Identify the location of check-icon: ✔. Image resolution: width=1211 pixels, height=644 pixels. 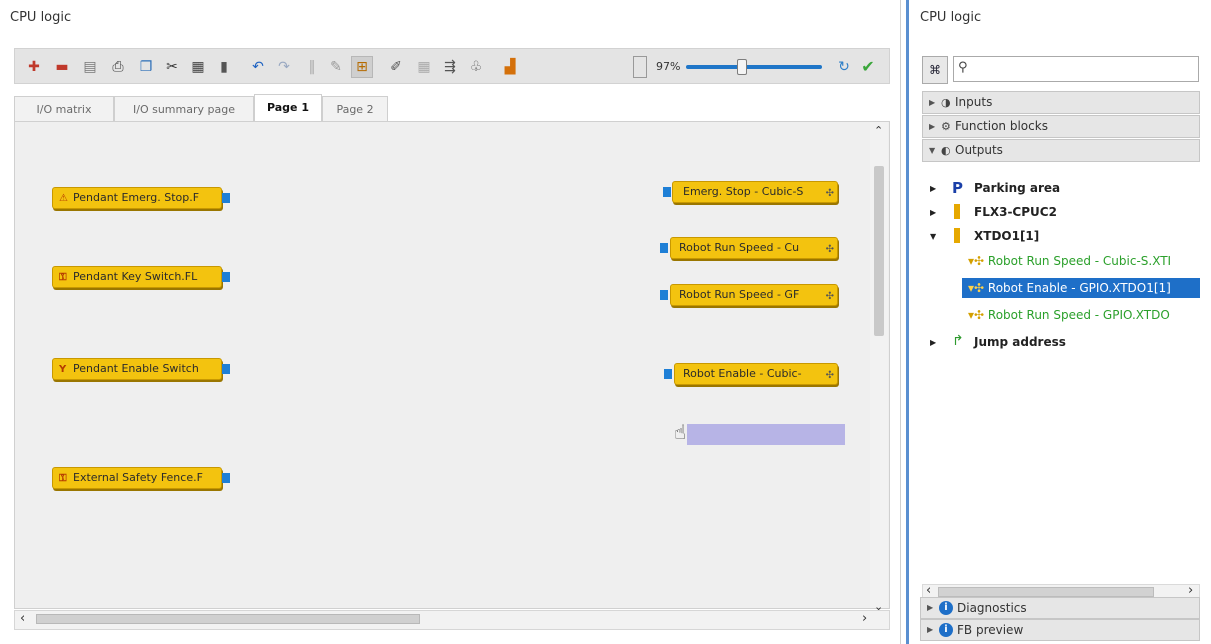
(868, 67).